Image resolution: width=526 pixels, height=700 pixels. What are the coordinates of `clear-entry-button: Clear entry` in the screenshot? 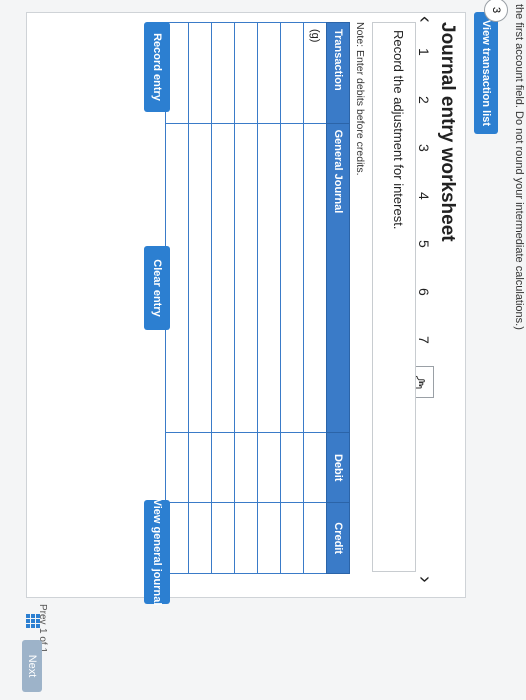 It's located at (157, 288).